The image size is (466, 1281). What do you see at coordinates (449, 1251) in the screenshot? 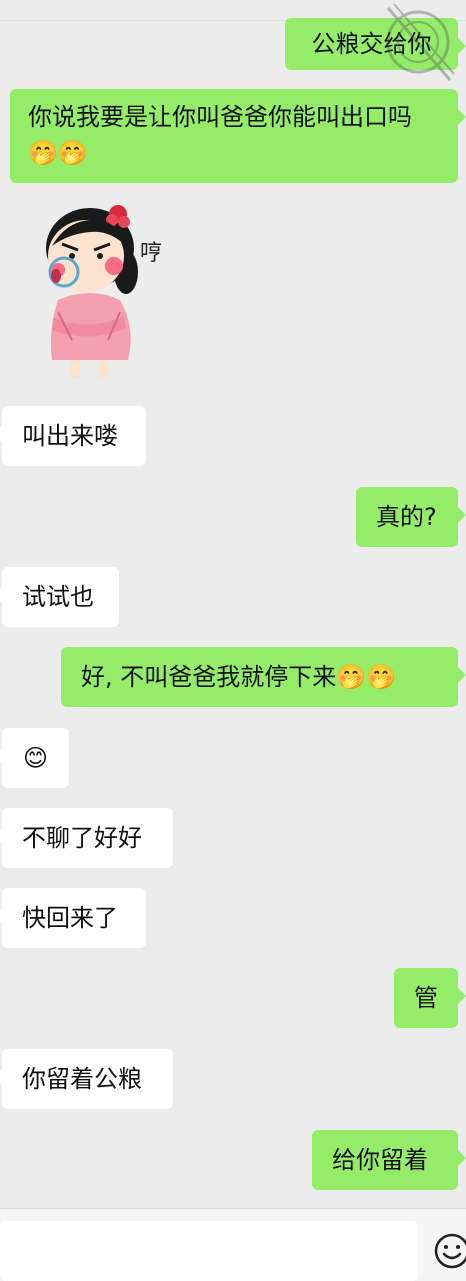
I see `emoji-button-icon` at bounding box center [449, 1251].